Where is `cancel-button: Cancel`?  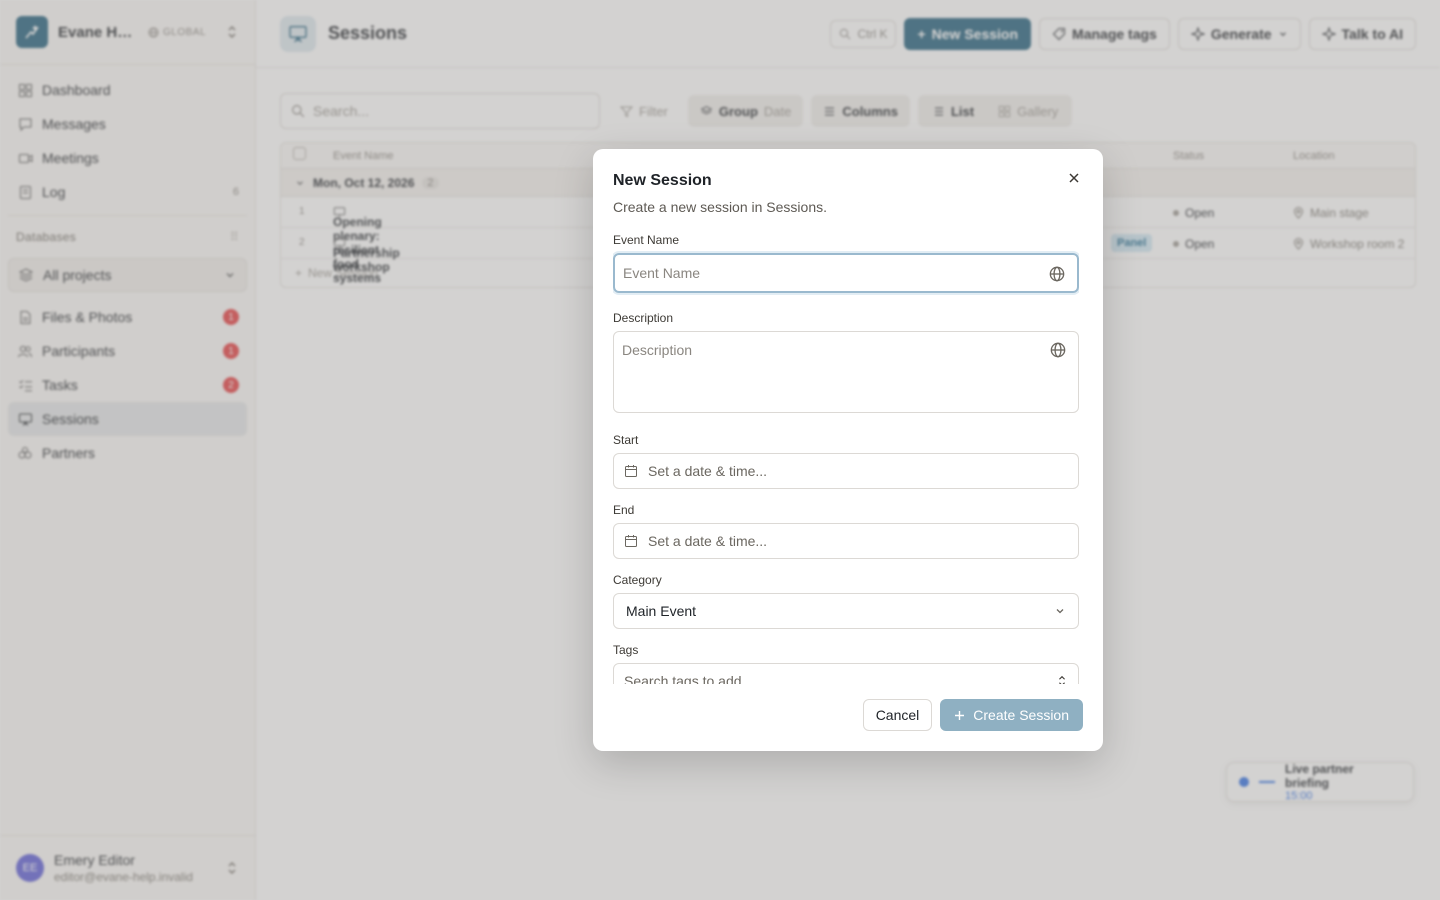 cancel-button: Cancel is located at coordinates (897, 715).